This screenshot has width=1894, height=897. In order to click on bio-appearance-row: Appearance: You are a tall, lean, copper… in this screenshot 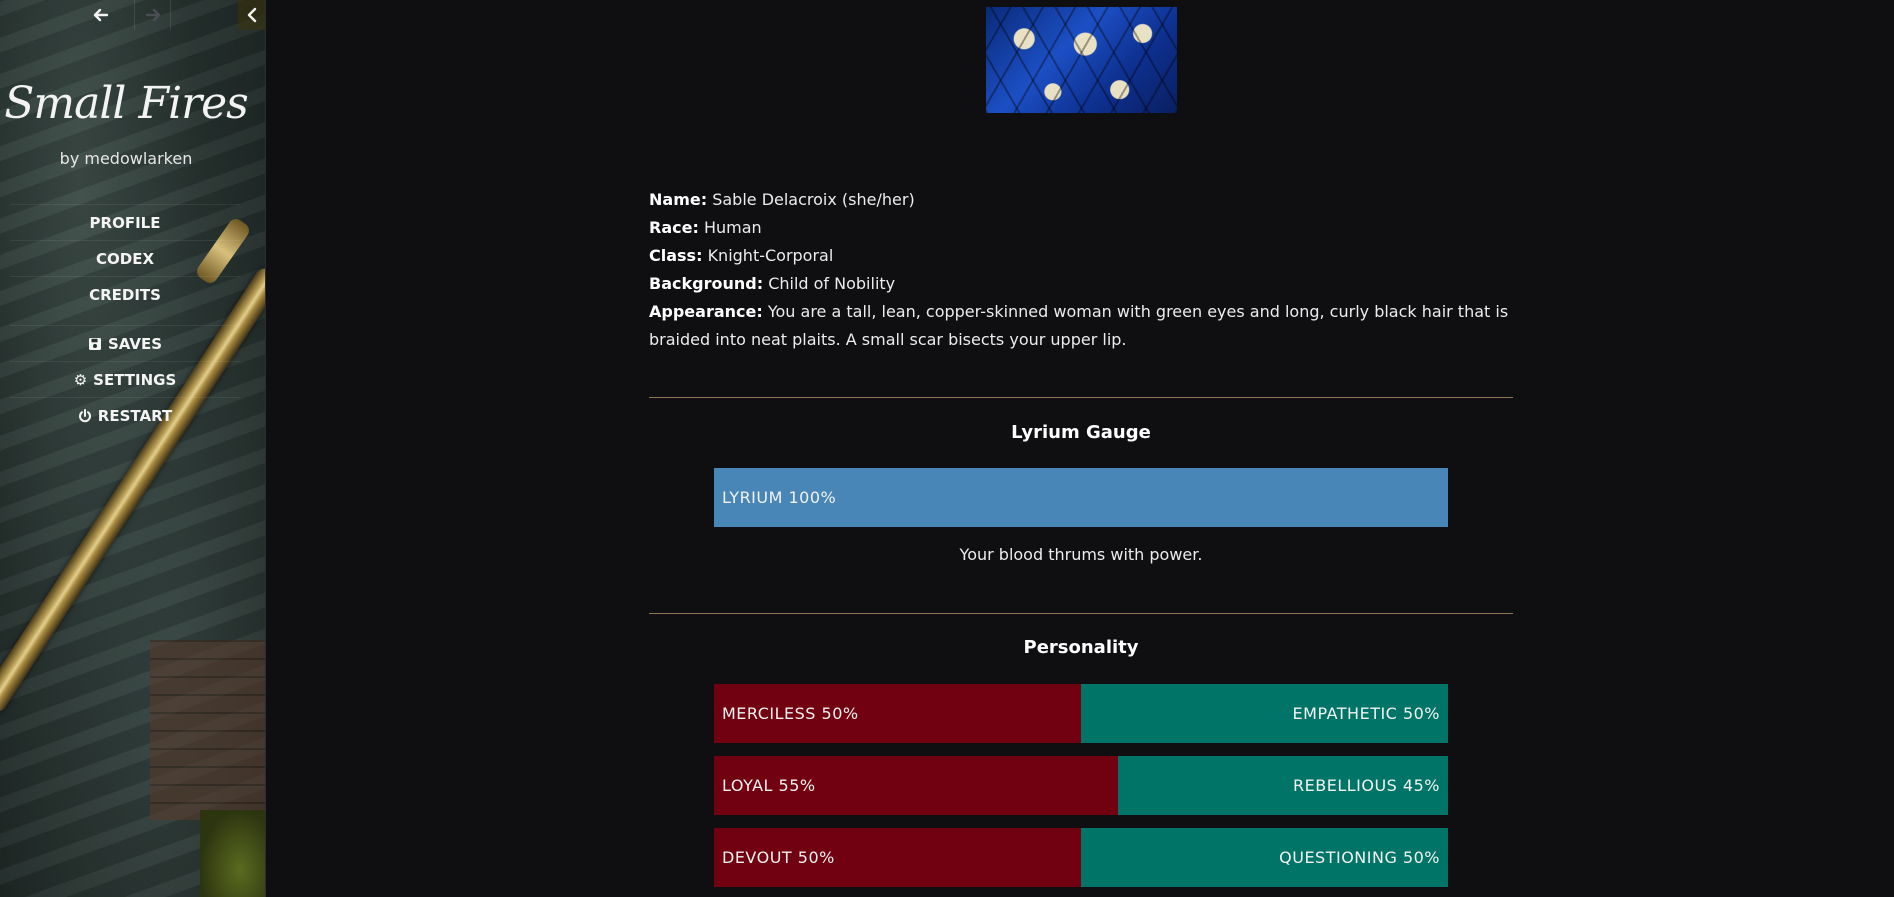, I will do `click(1084, 326)`.